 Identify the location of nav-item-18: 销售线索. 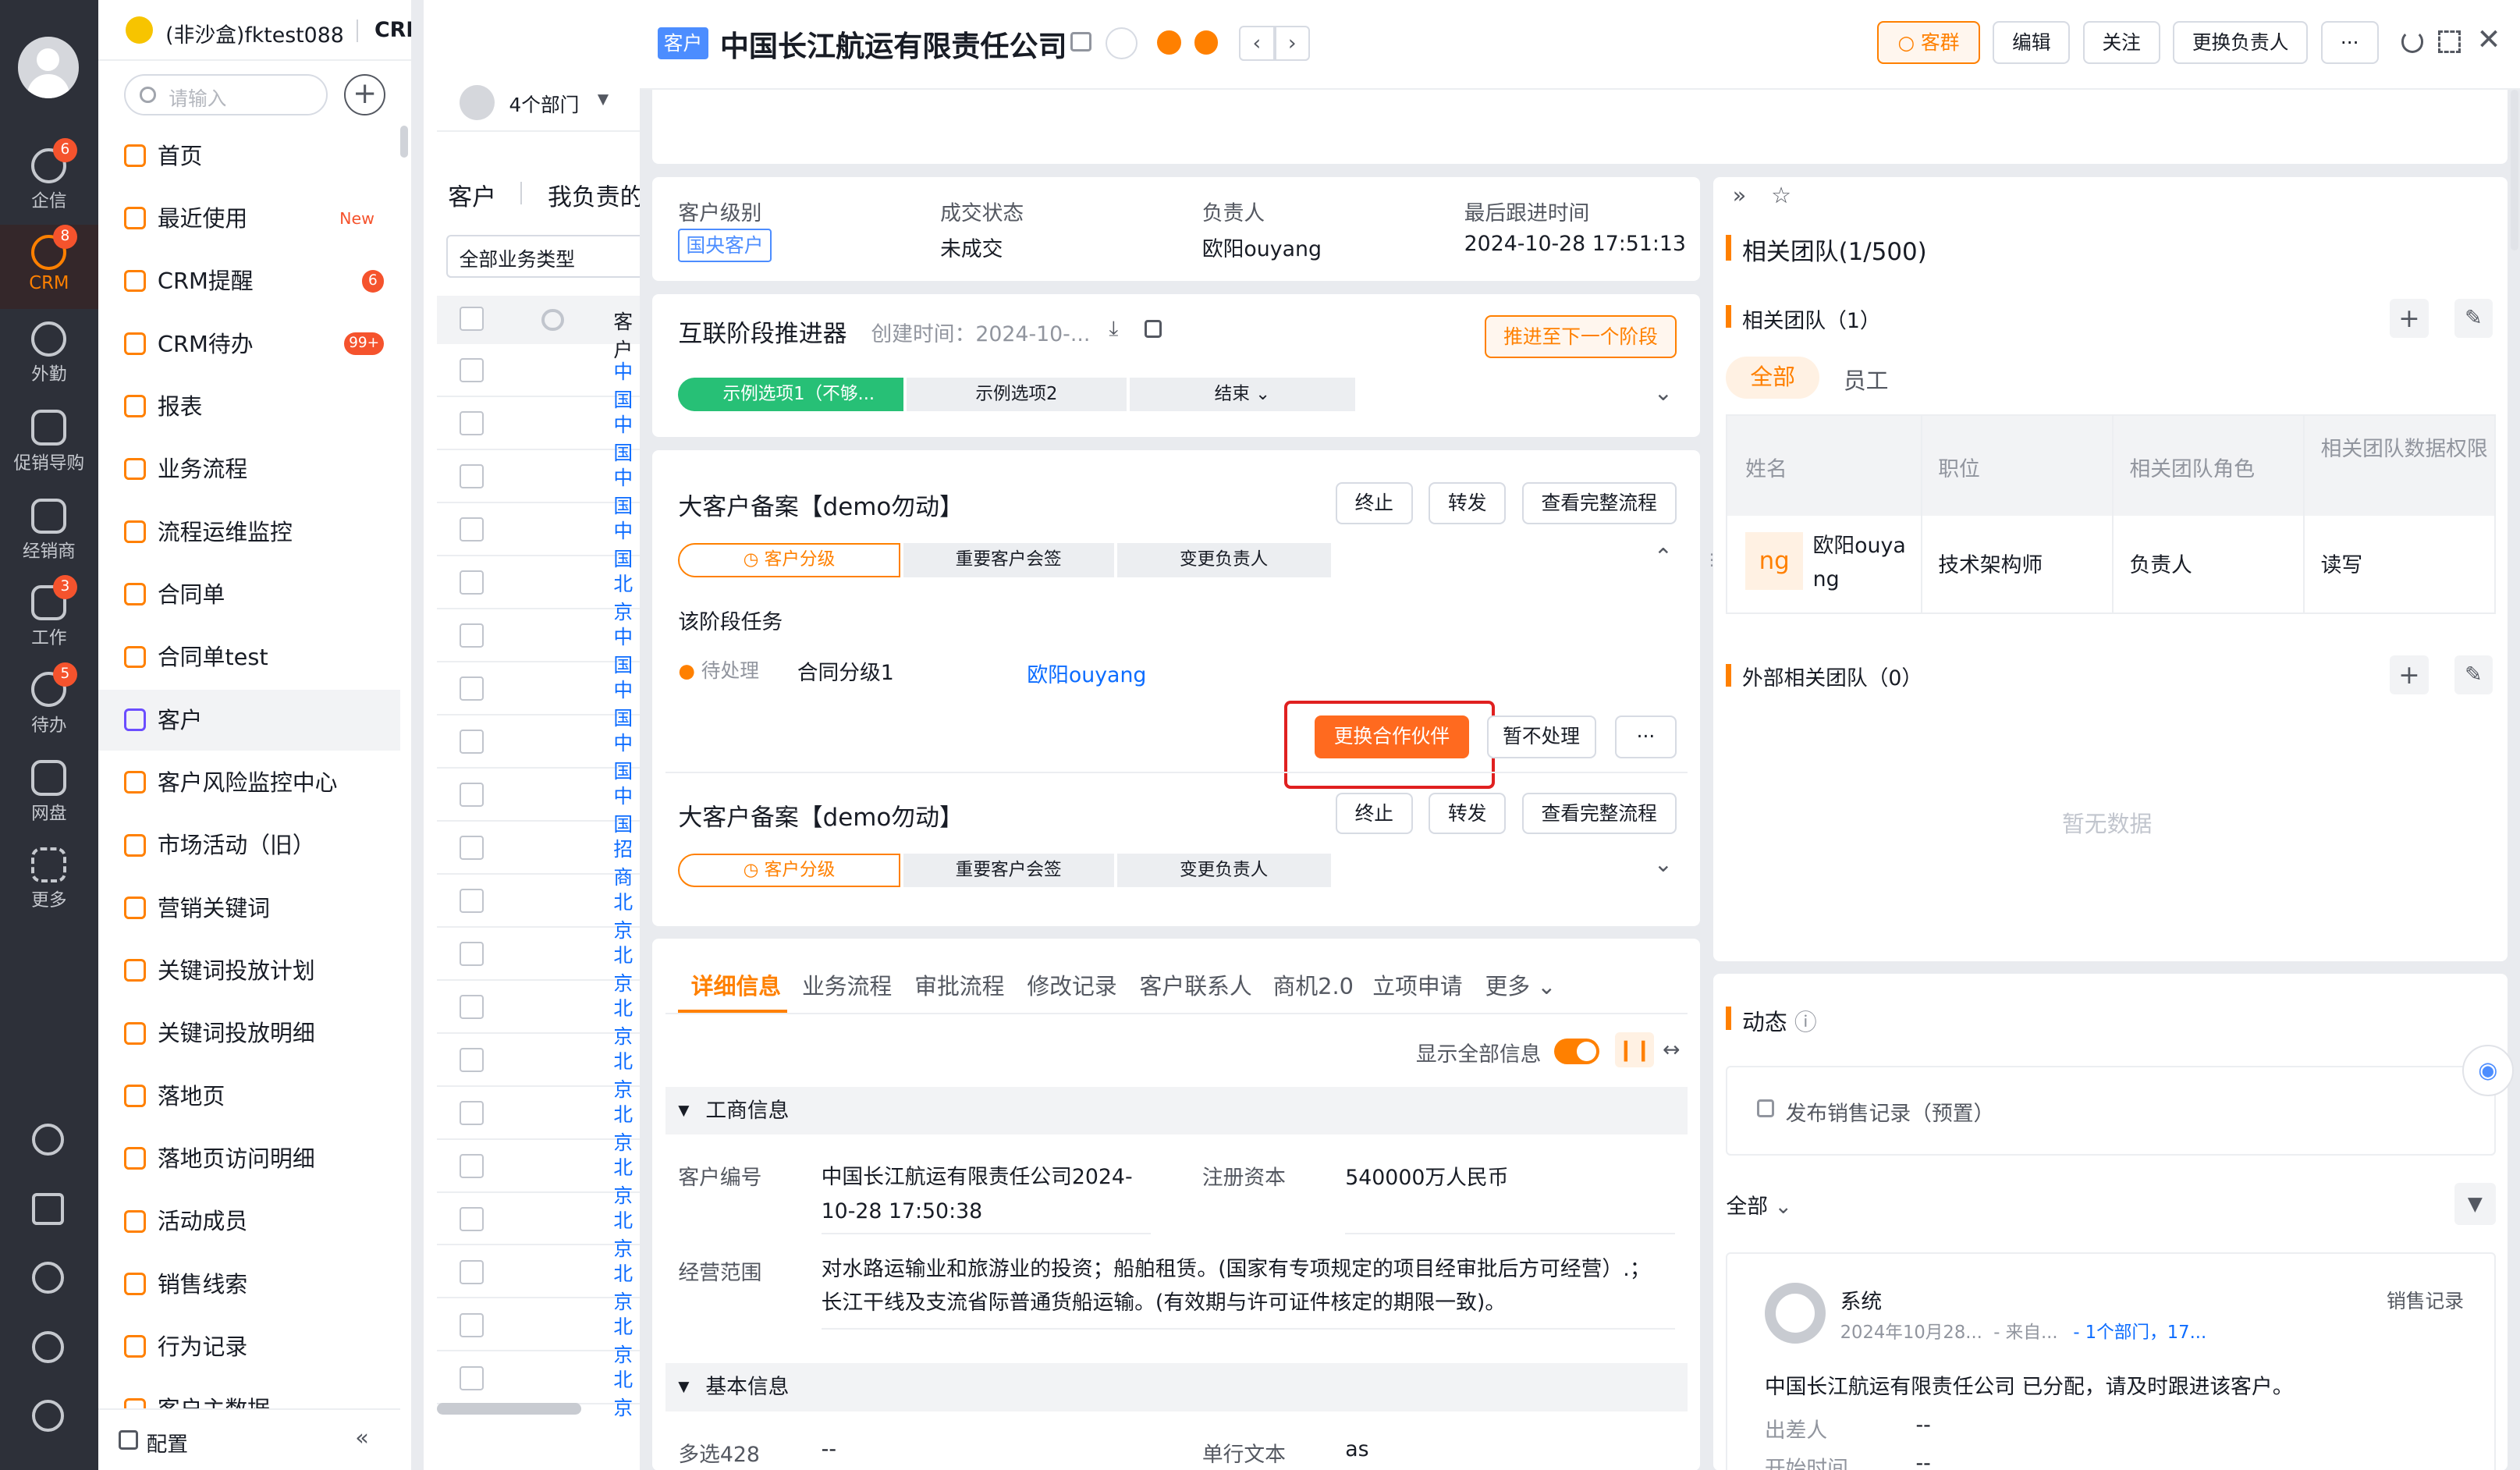
(249, 1285).